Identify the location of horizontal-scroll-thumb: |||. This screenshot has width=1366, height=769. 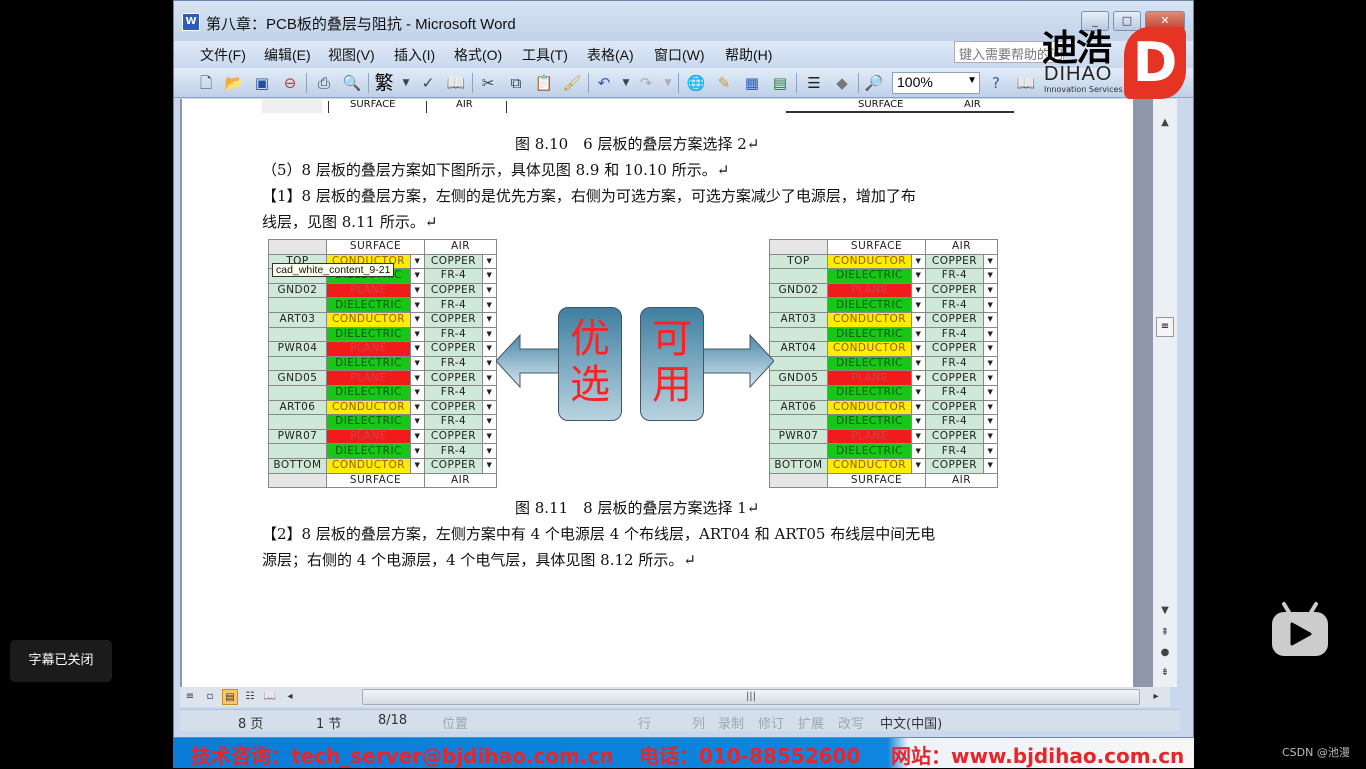
(751, 697).